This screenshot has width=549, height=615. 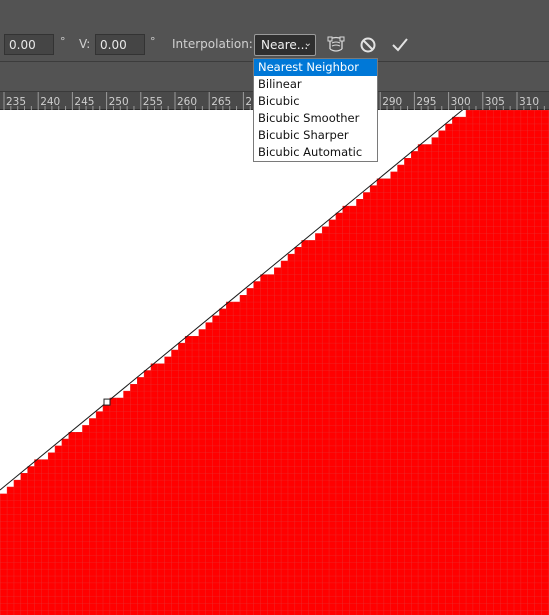 I want to click on options-bar: ° V: ° Interpolation: Neare... ⌄, so click(x=274, y=31).